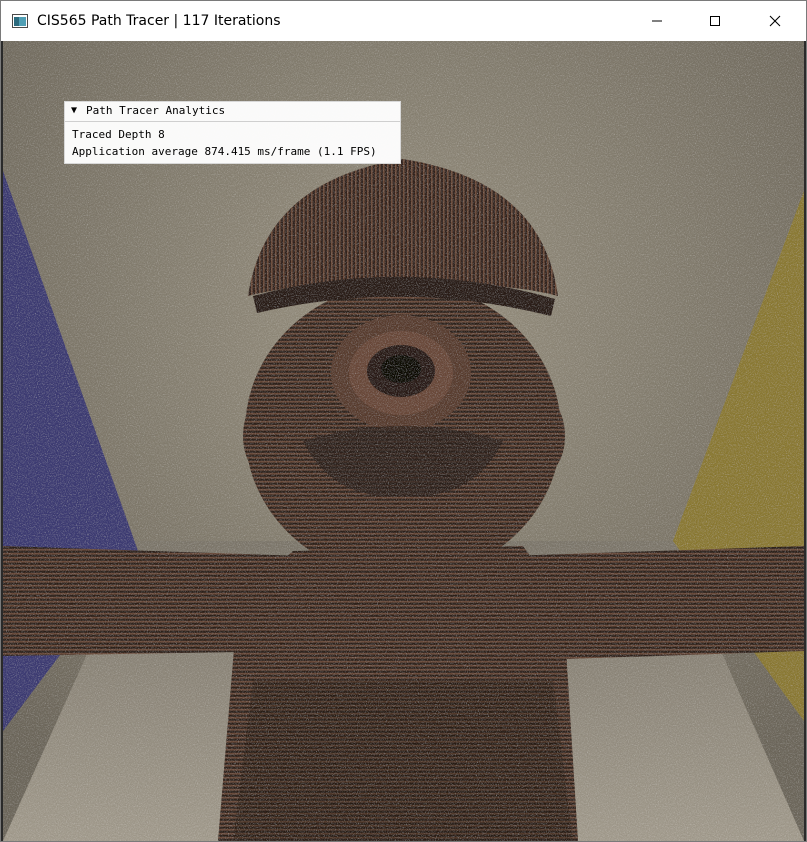 This screenshot has width=807, height=842. I want to click on minimize-icon, so click(657, 21).